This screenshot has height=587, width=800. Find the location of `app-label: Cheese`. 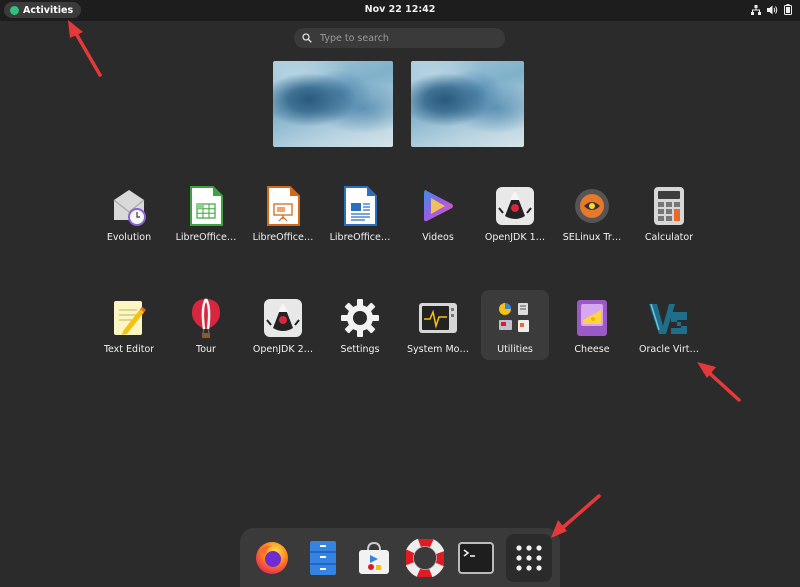

app-label: Cheese is located at coordinates (592, 349).